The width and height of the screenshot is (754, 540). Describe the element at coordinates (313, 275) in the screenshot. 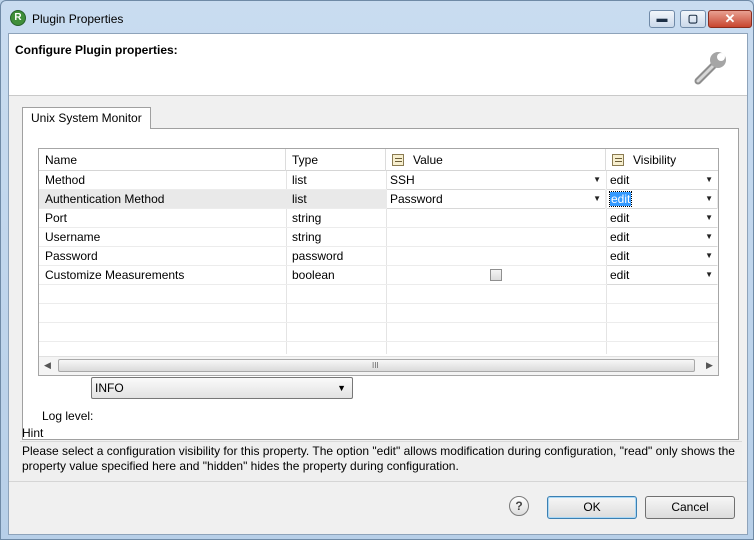

I see `cell-type: boolean` at that location.